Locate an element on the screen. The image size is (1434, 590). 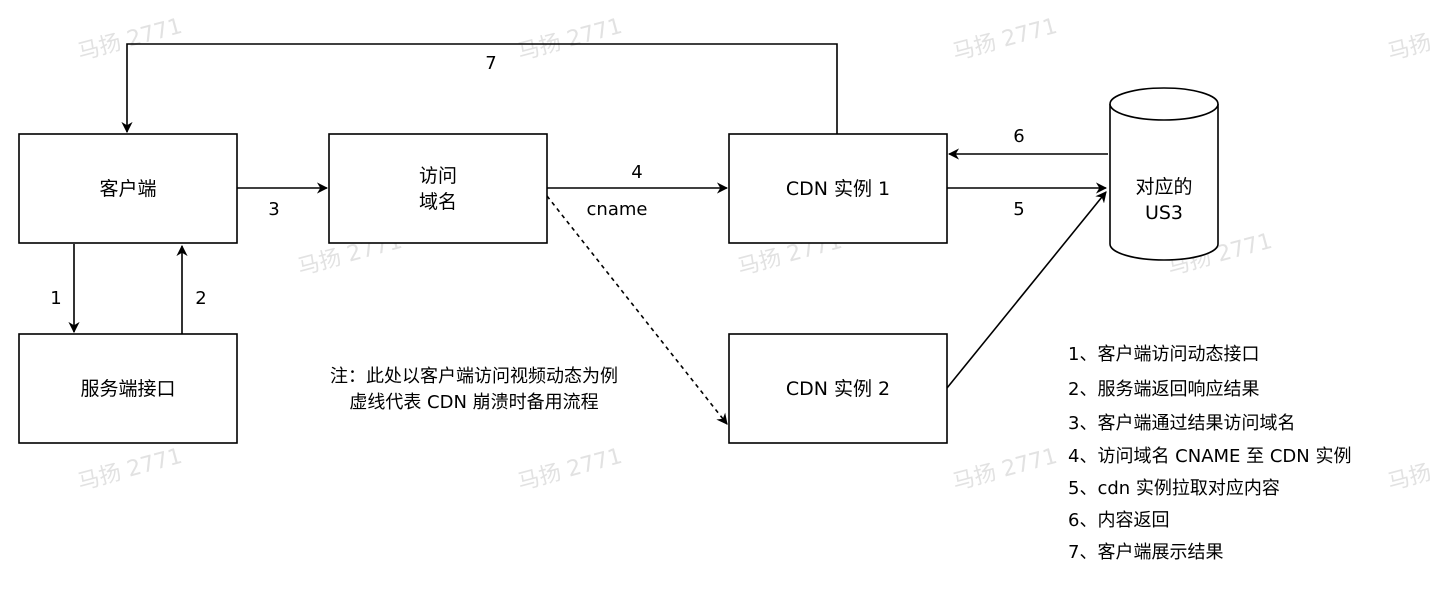
cdn1-label: CDN 实例 1 is located at coordinates (838, 189).